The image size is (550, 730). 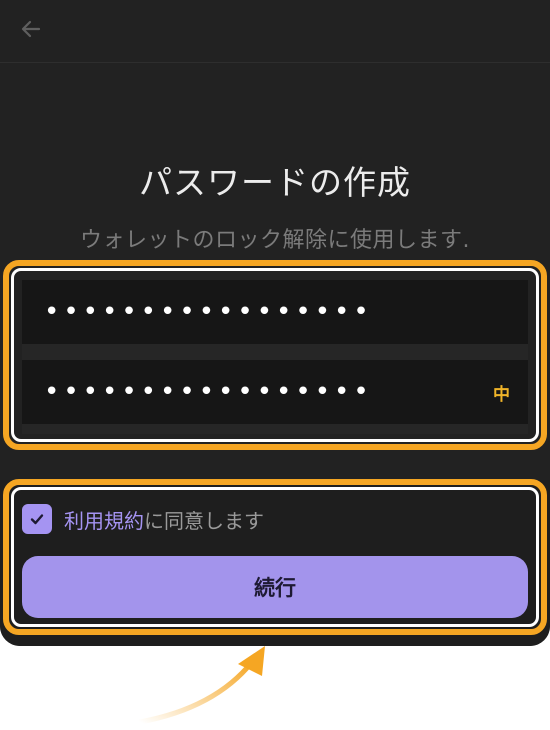 What do you see at coordinates (501, 394) in the screenshot?
I see `password-strength-badge: 中` at bounding box center [501, 394].